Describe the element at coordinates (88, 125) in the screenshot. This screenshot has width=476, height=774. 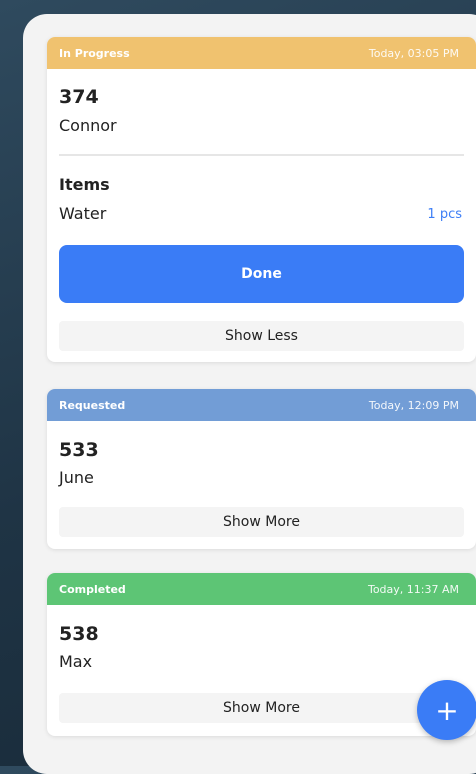
I see `customer-name: Connor` at that location.